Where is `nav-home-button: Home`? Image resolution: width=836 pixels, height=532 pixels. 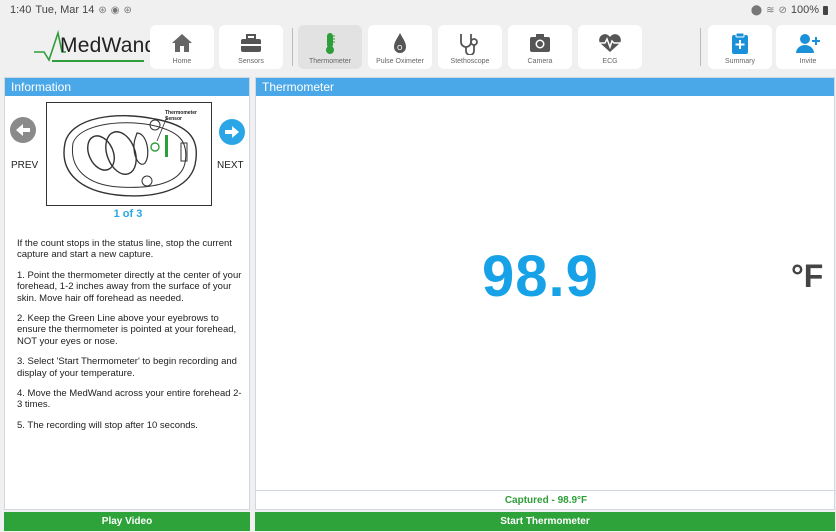 nav-home-button: Home is located at coordinates (182, 47).